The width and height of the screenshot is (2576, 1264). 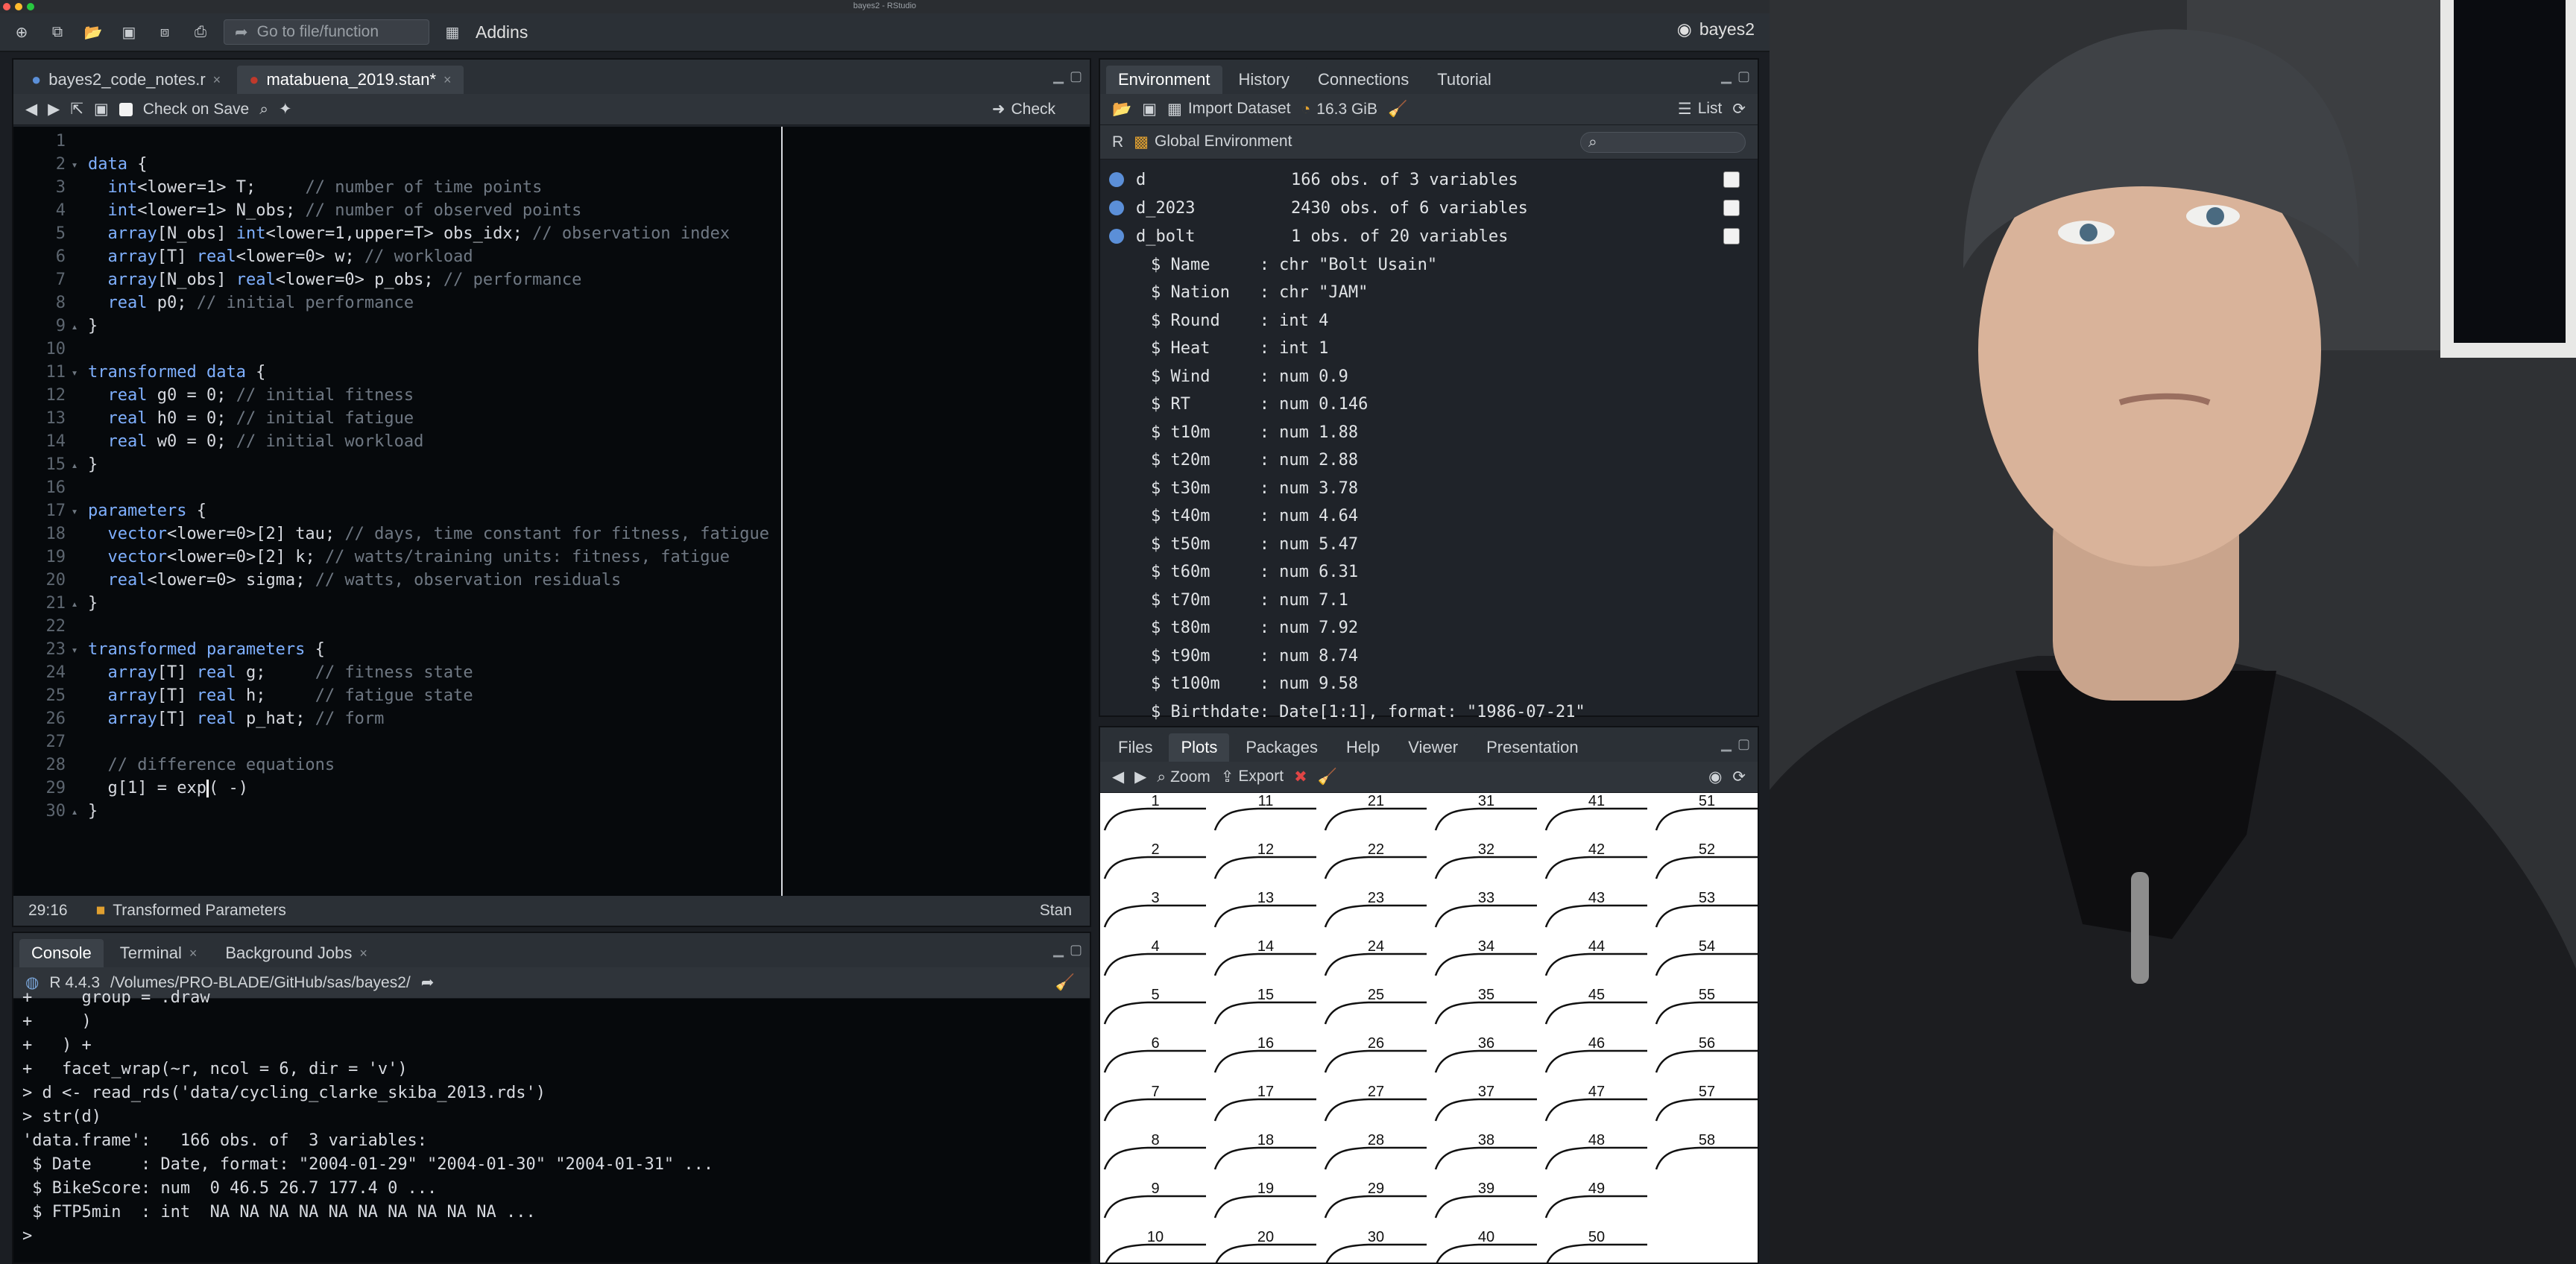 What do you see at coordinates (139, 372) in the screenshot?
I see `code-line: 11 ▾ transformed data {` at bounding box center [139, 372].